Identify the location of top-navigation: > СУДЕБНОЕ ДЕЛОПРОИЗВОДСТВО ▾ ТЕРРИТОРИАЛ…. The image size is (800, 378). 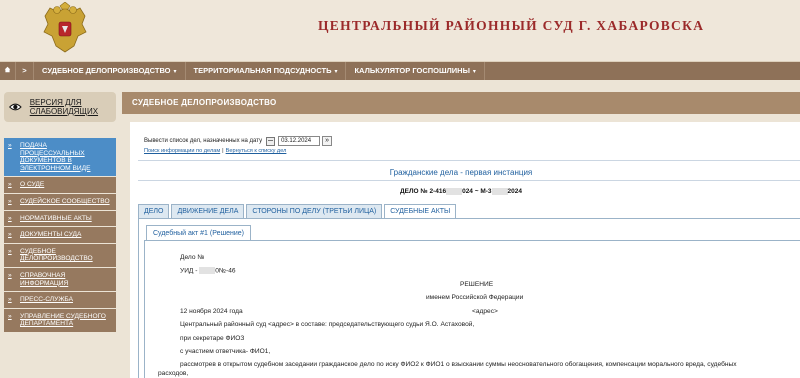
(400, 71).